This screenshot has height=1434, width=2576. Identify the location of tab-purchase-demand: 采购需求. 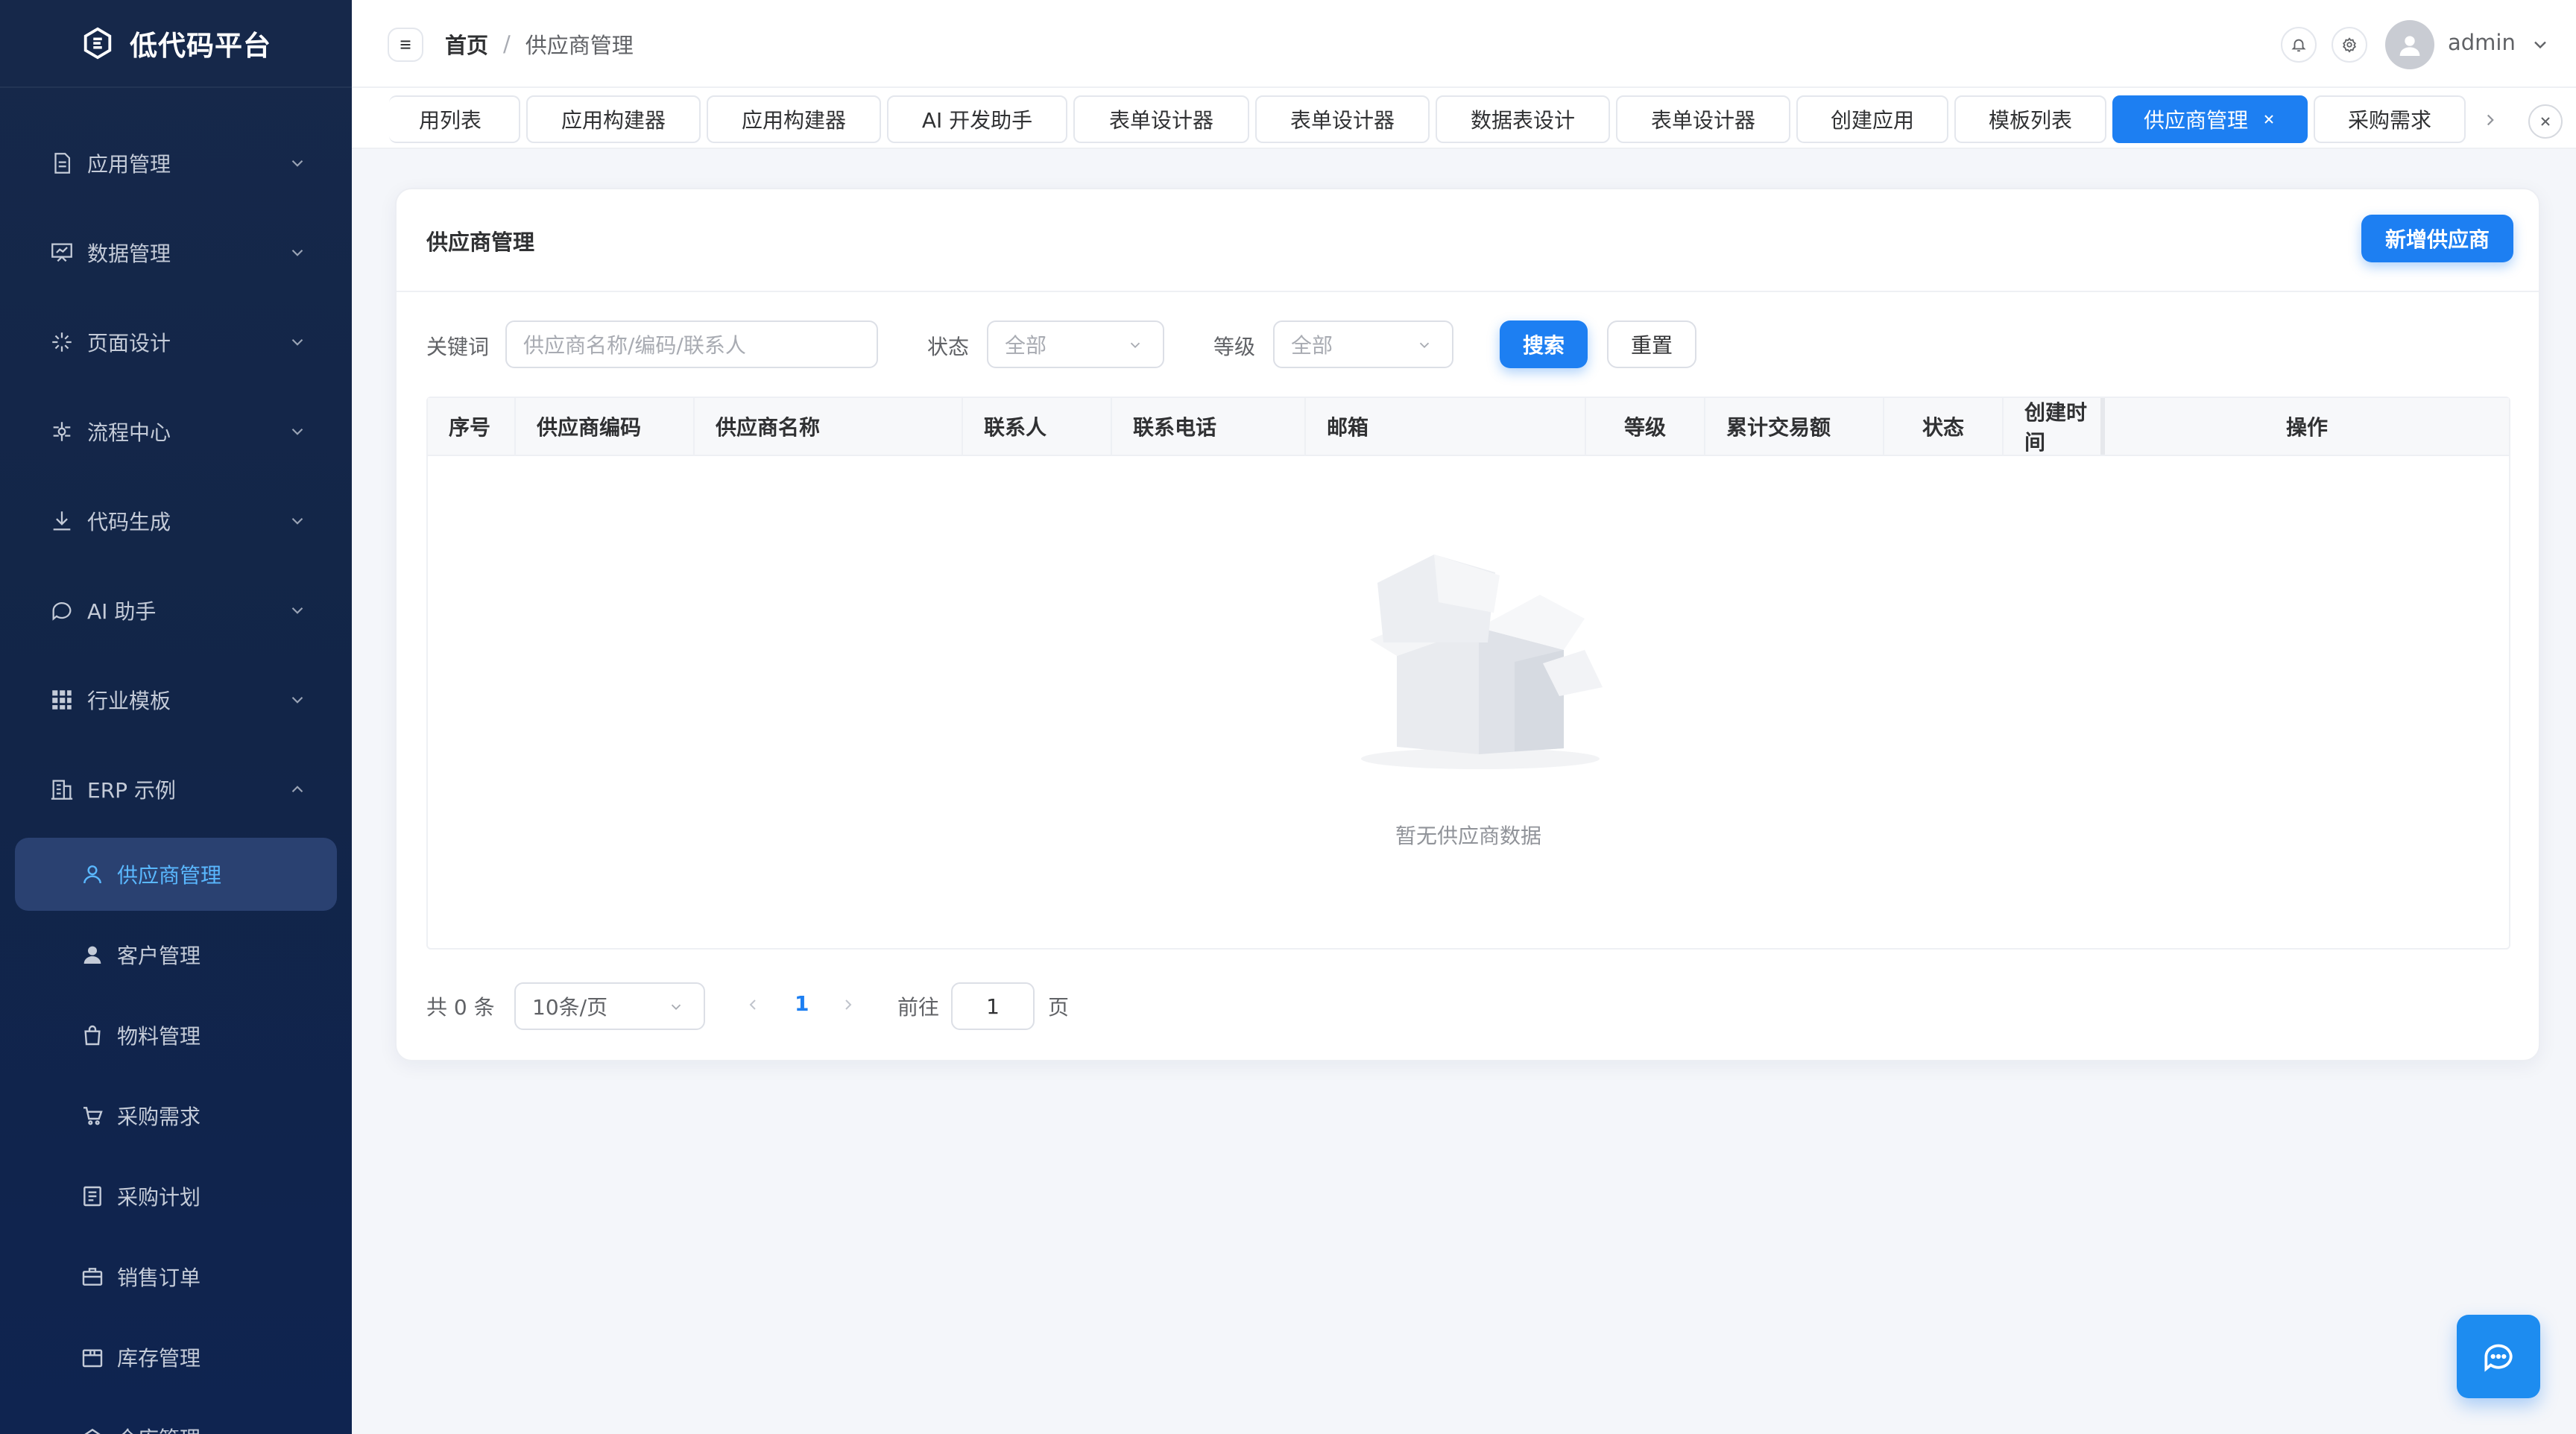
(2390, 119).